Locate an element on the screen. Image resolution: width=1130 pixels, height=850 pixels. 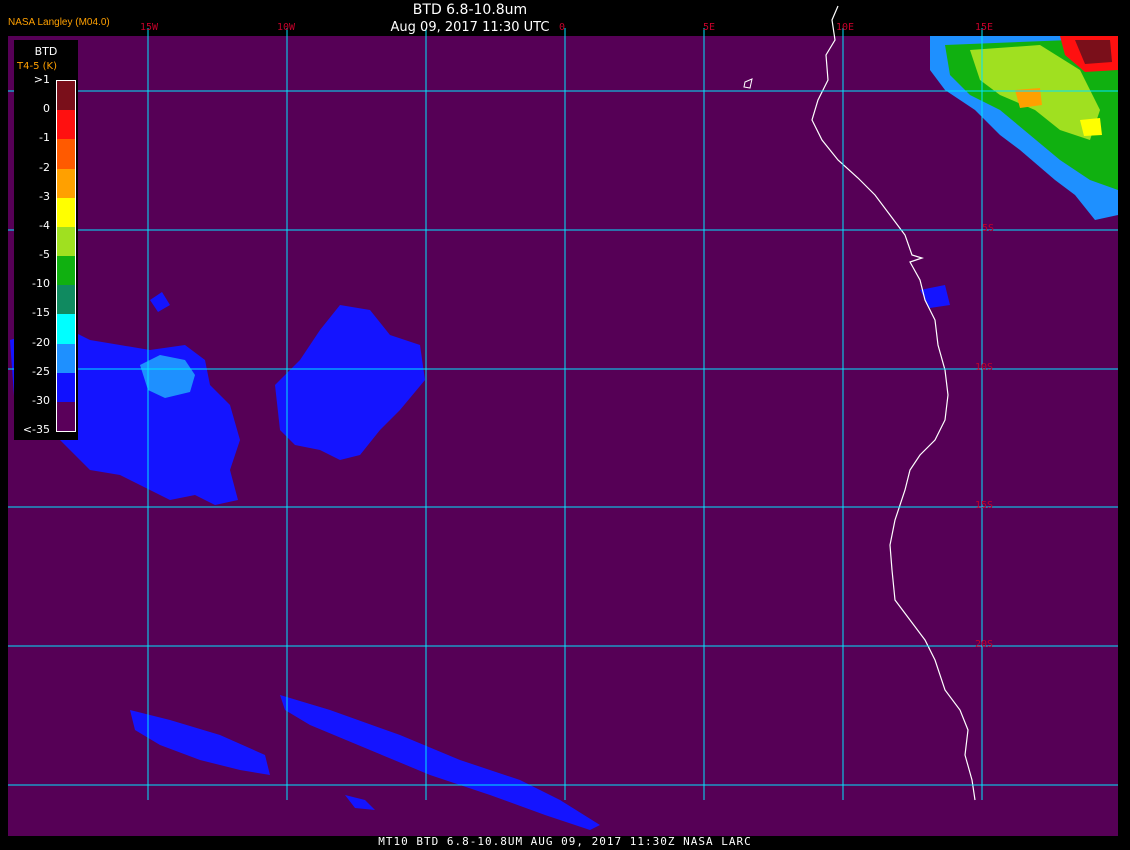
legend-tick-label: -1 is located at coordinates (44, 138).